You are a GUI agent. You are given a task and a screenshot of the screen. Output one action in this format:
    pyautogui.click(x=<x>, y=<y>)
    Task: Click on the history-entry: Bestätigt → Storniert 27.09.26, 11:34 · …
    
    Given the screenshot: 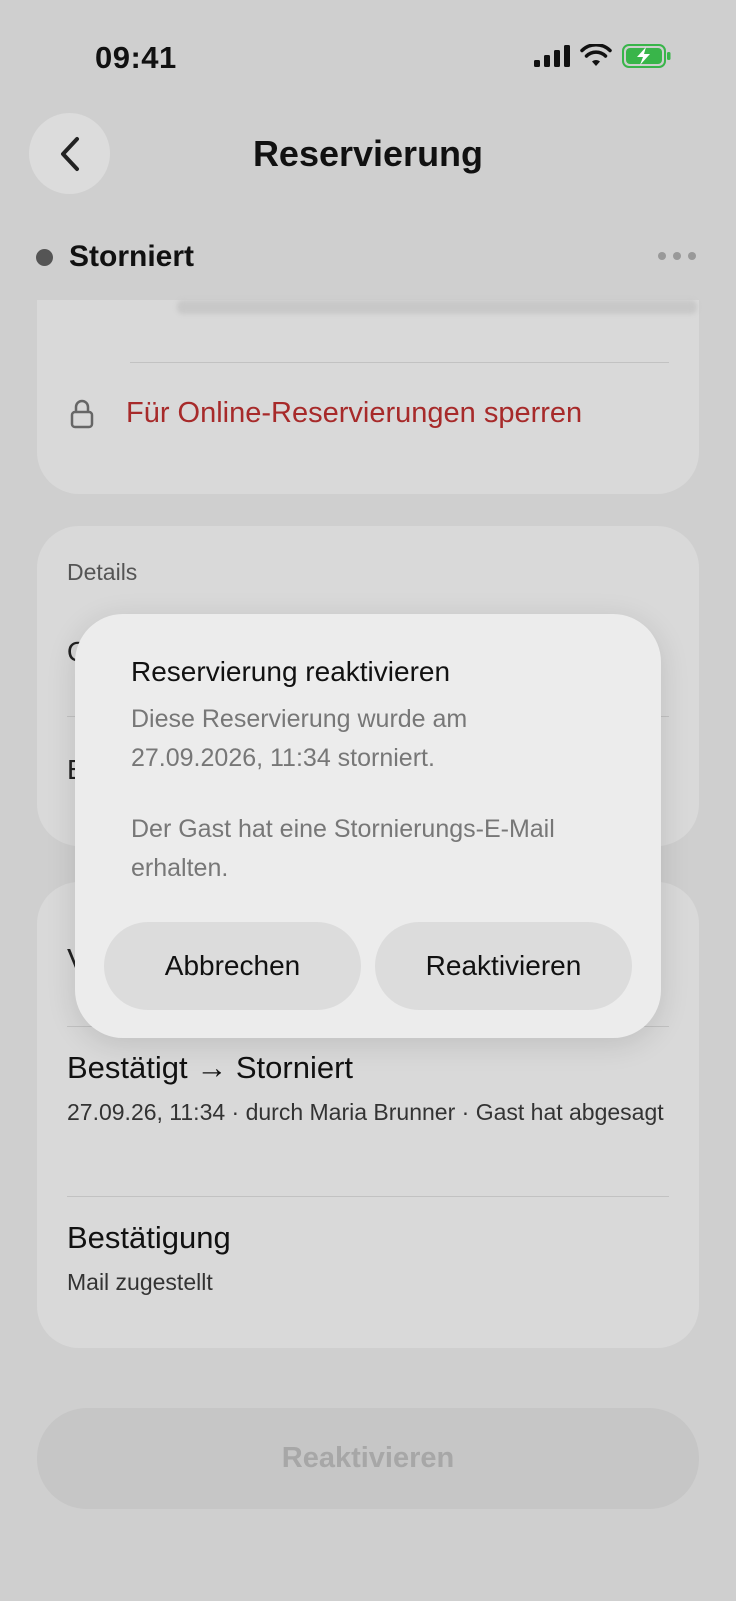 What is the action you would take?
    pyautogui.click(x=368, y=1089)
    